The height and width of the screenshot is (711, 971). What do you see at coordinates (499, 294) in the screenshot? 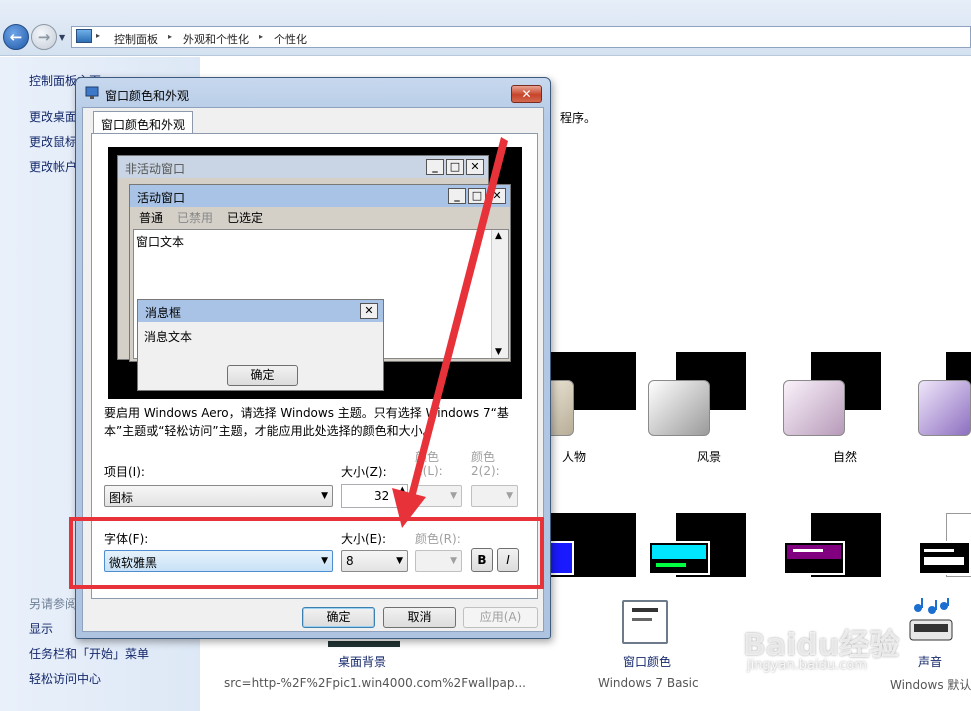
I see `preview-scrollbar: ▲ ▼` at bounding box center [499, 294].